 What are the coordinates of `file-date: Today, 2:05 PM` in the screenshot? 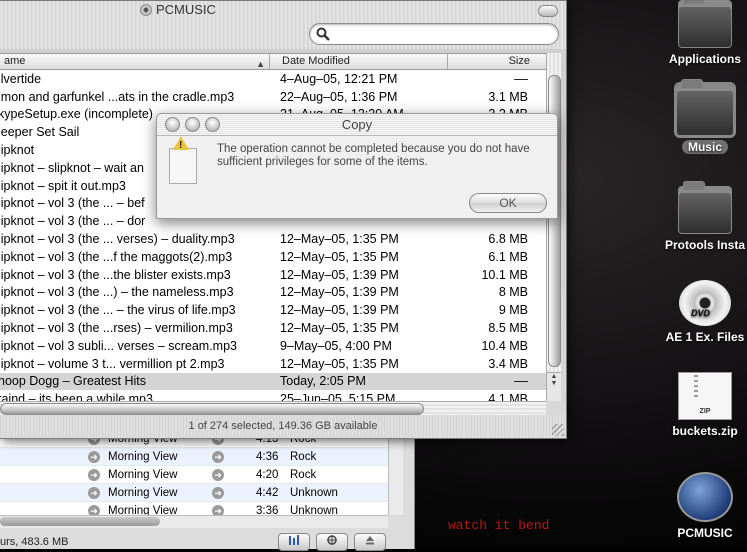 It's located at (323, 381).